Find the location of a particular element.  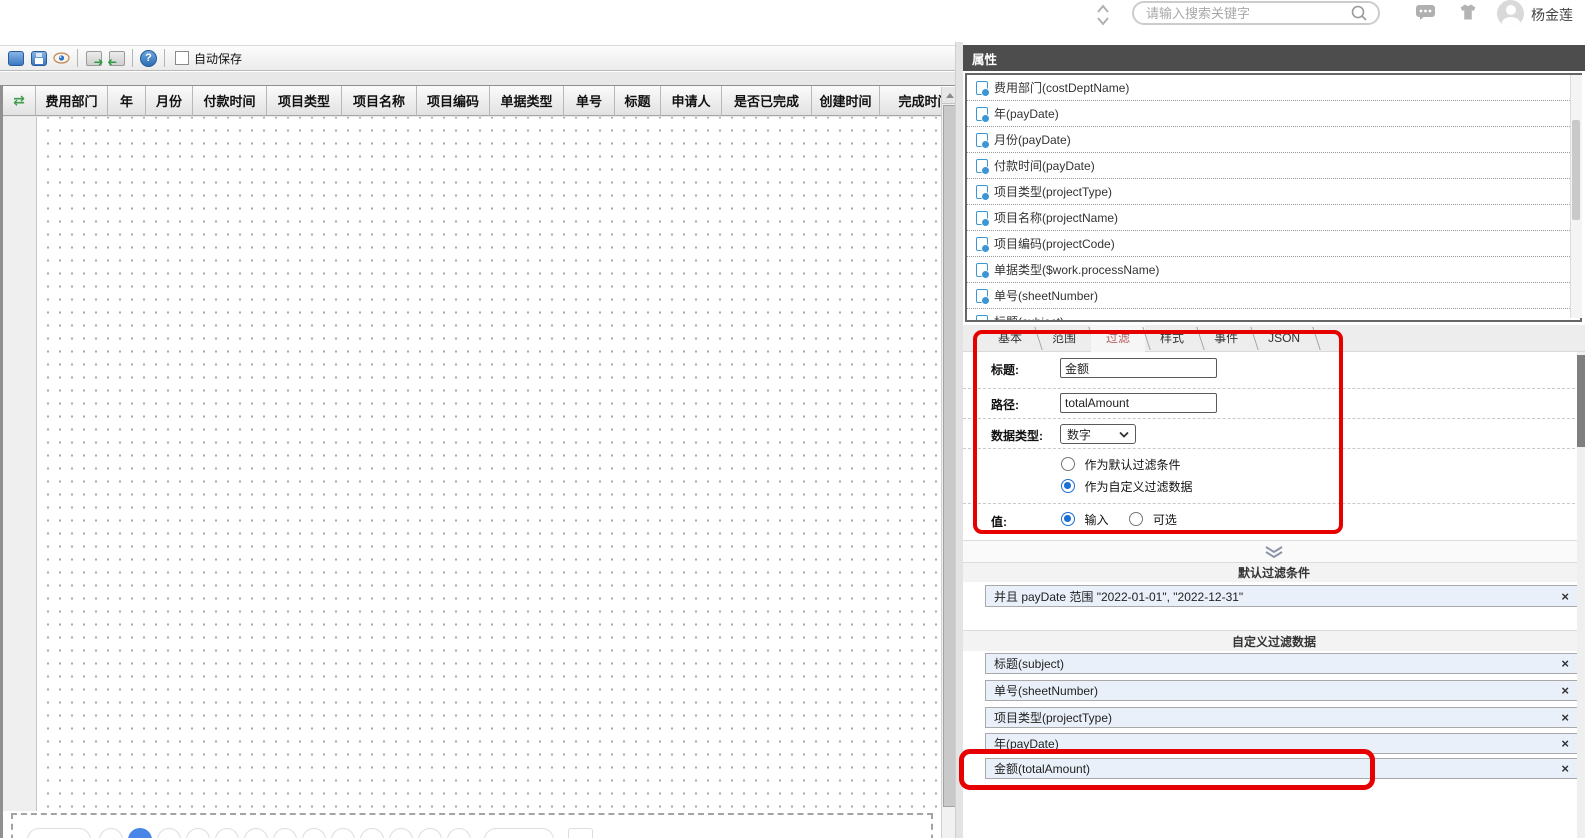

designer-toolbar: ➜ ➜ ? 自动保存 is located at coordinates (479, 58).